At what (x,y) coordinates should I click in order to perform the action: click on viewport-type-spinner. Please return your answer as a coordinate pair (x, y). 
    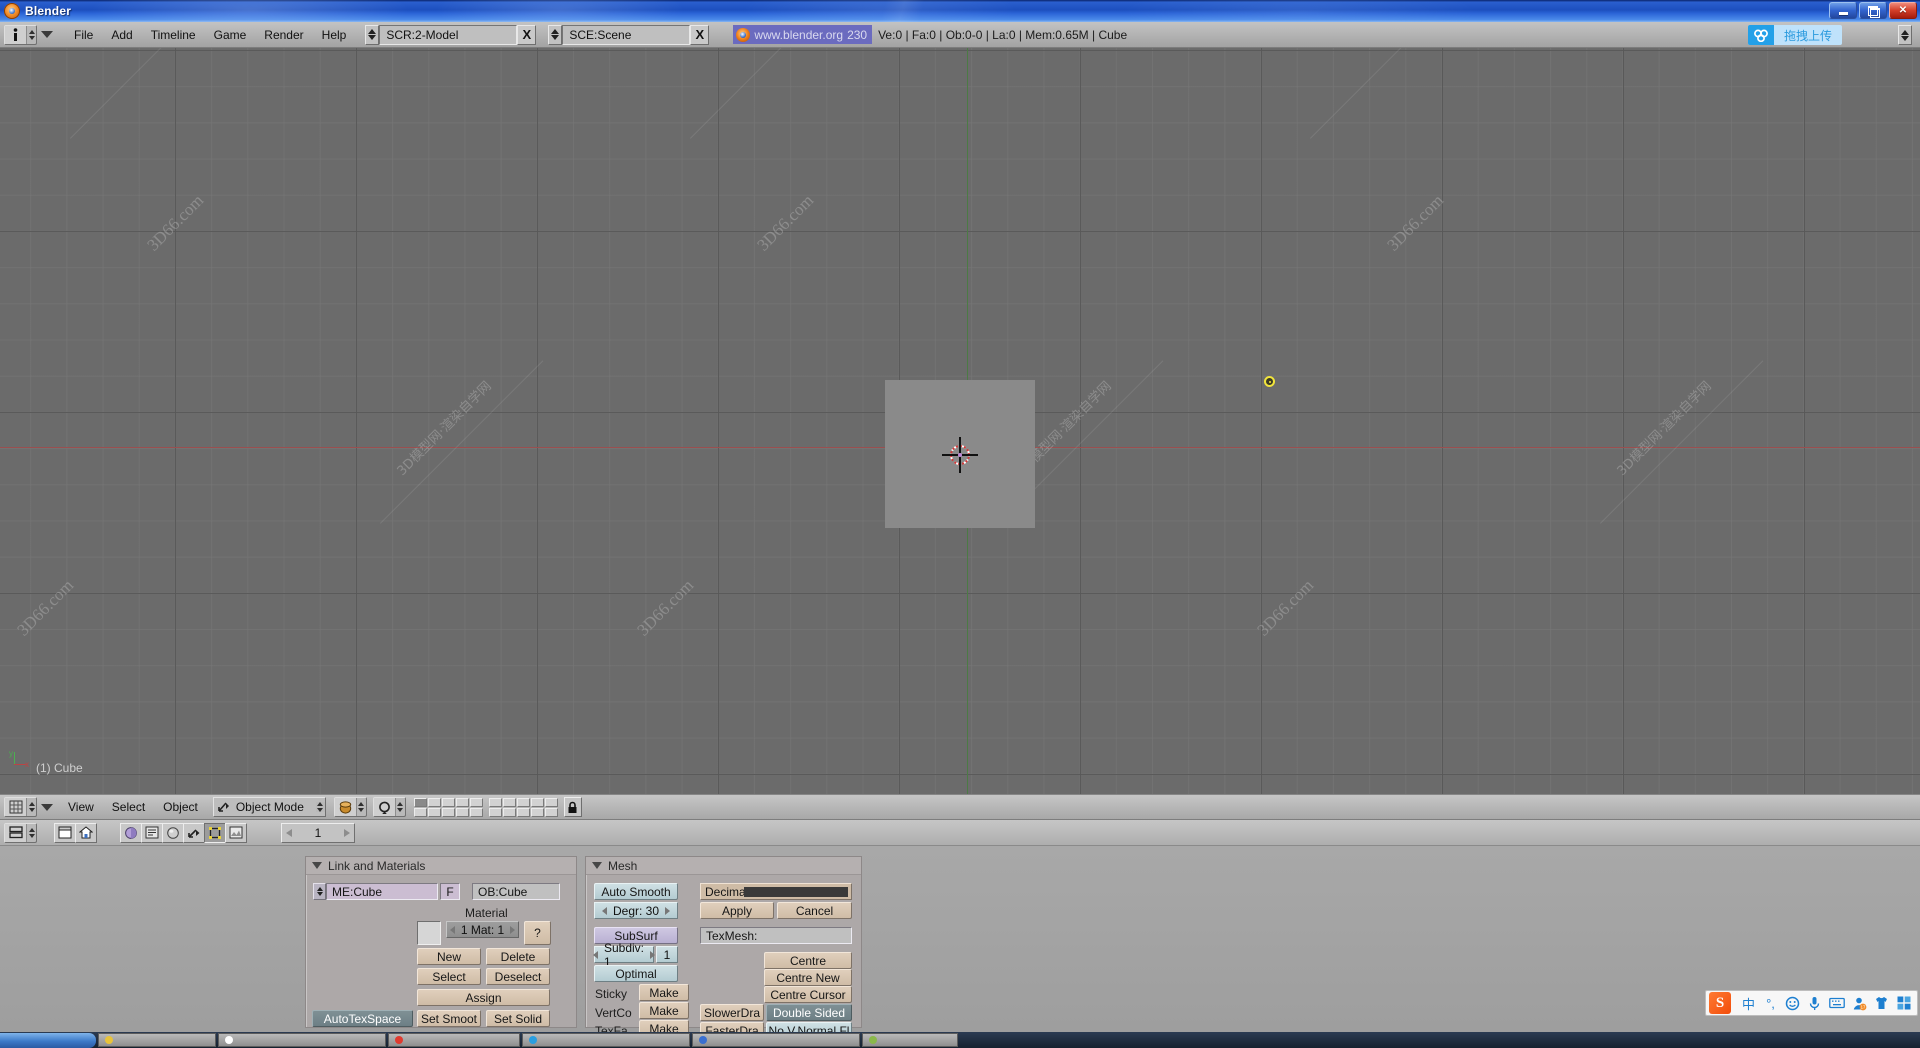
    Looking at the image, I should click on (31, 807).